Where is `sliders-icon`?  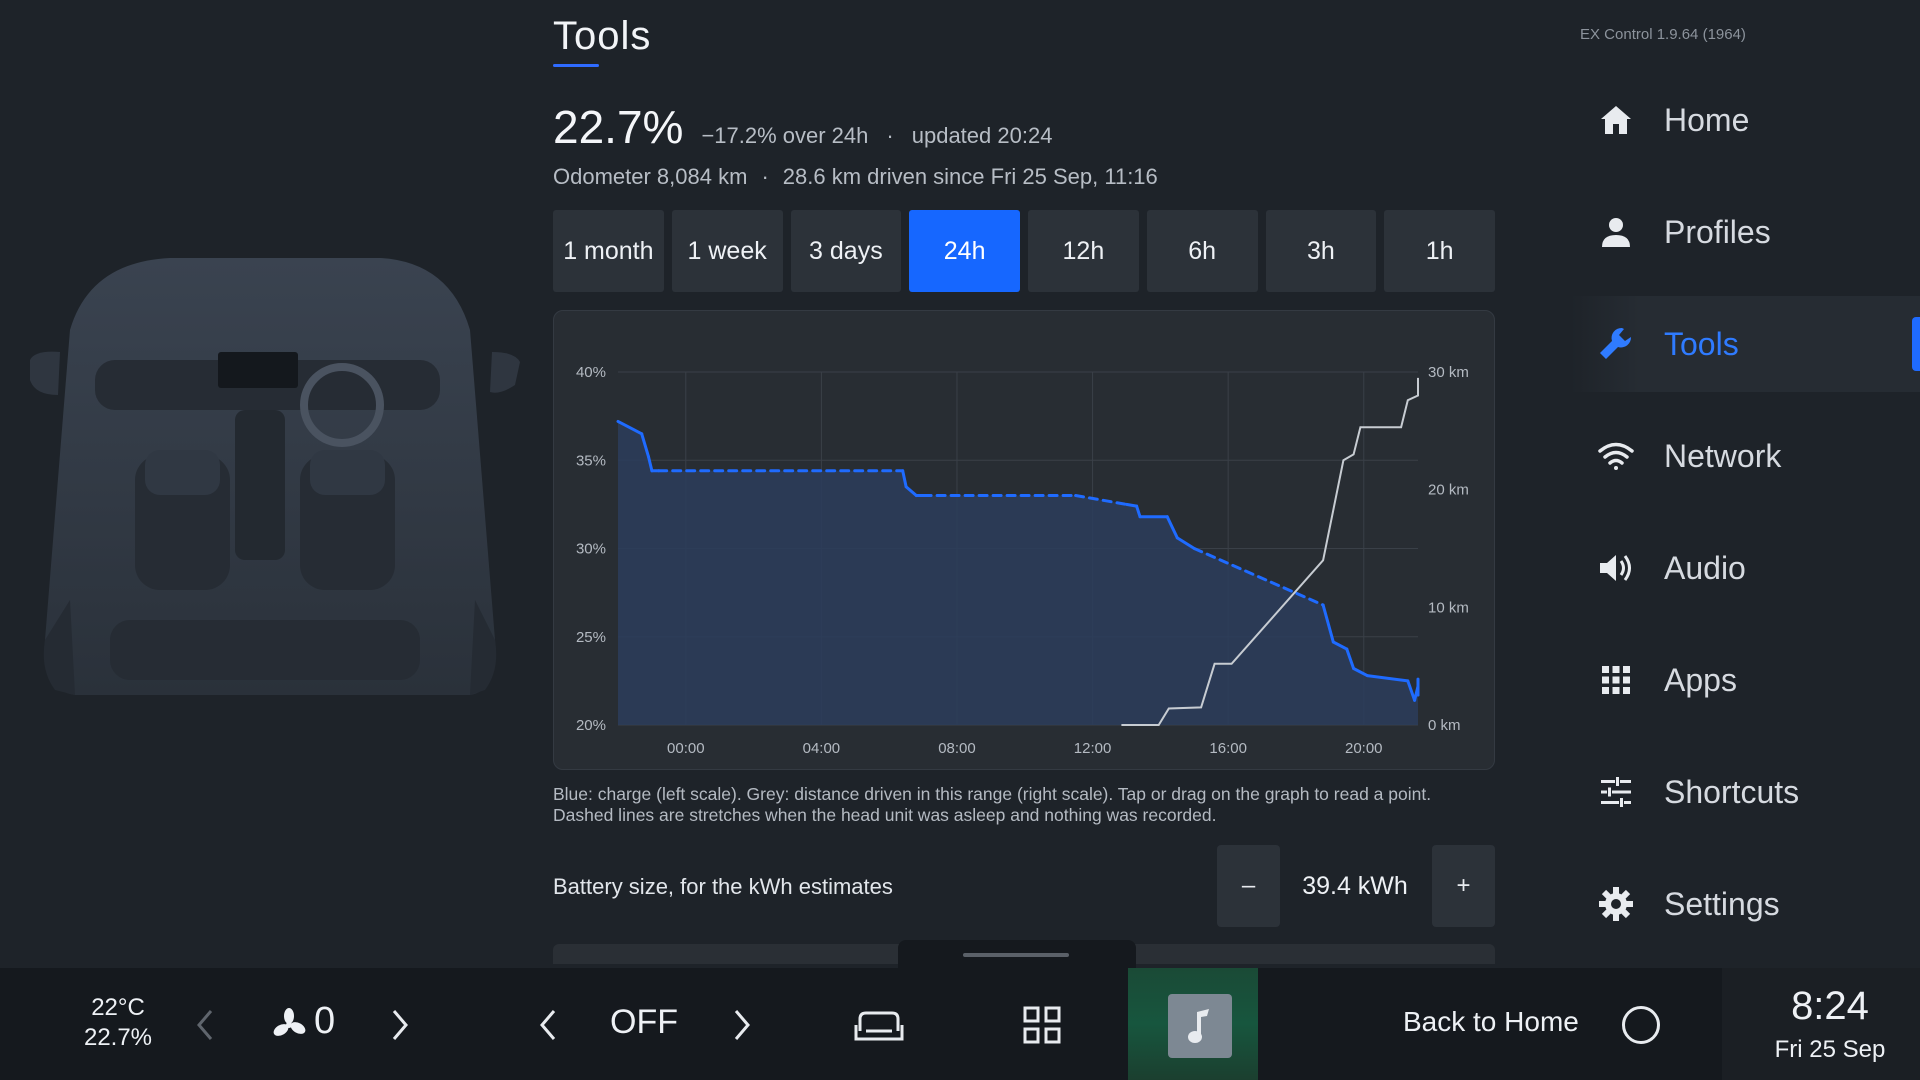
sliders-icon is located at coordinates (1616, 792).